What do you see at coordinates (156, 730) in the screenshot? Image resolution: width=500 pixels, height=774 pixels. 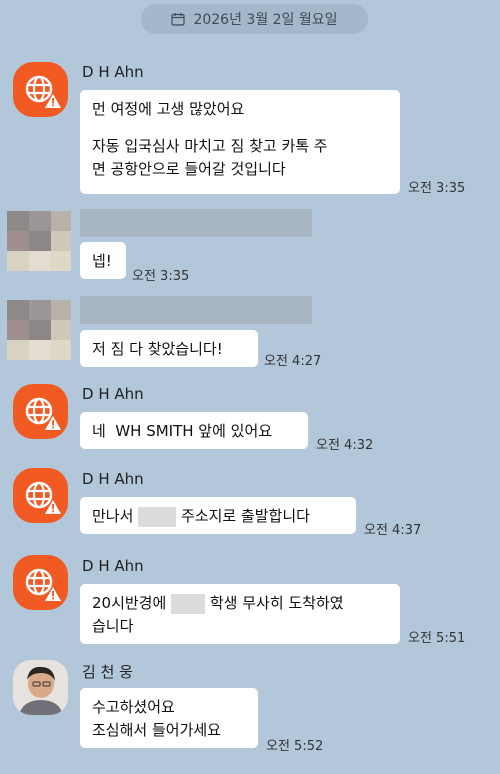 I see `message-text: 조심해서 들어가세요` at bounding box center [156, 730].